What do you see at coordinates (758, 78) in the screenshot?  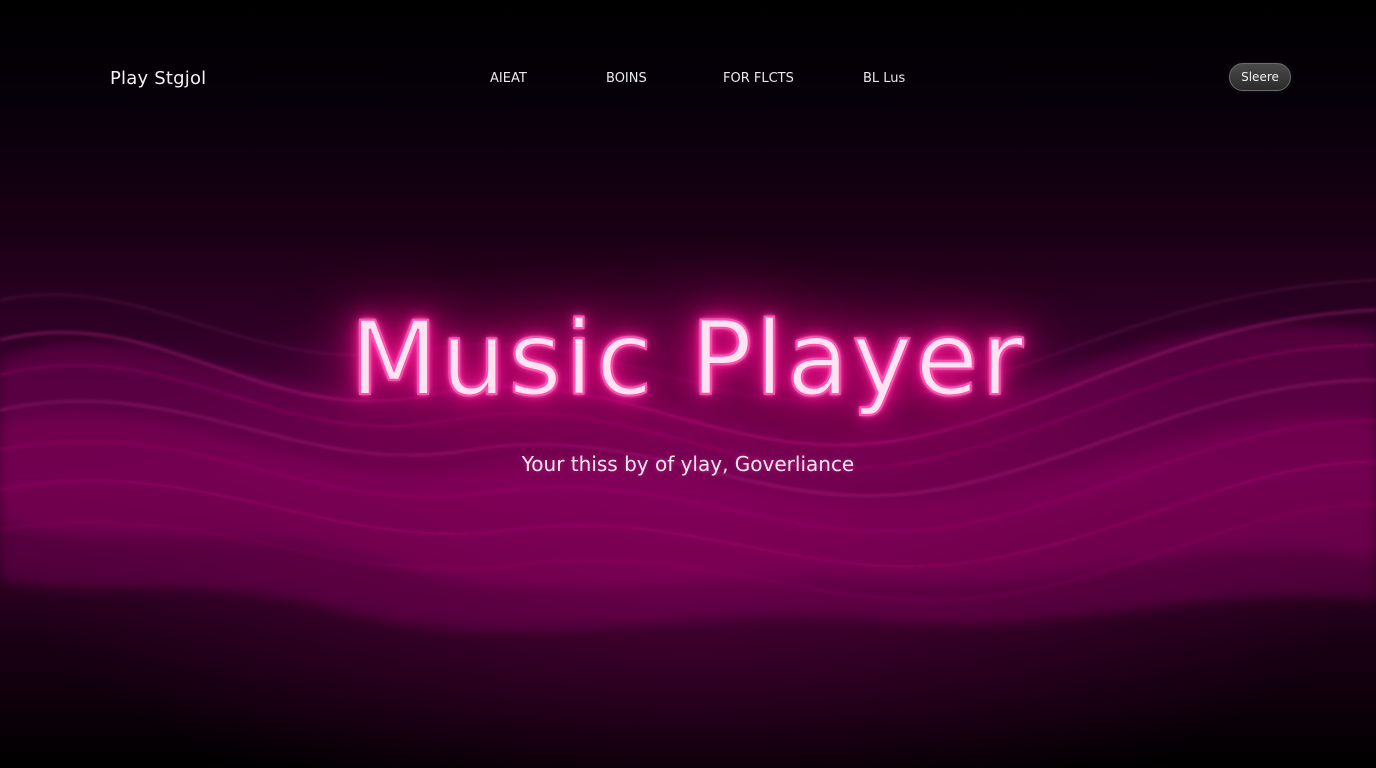 I see `nav-link-3: FOR FLCTS` at bounding box center [758, 78].